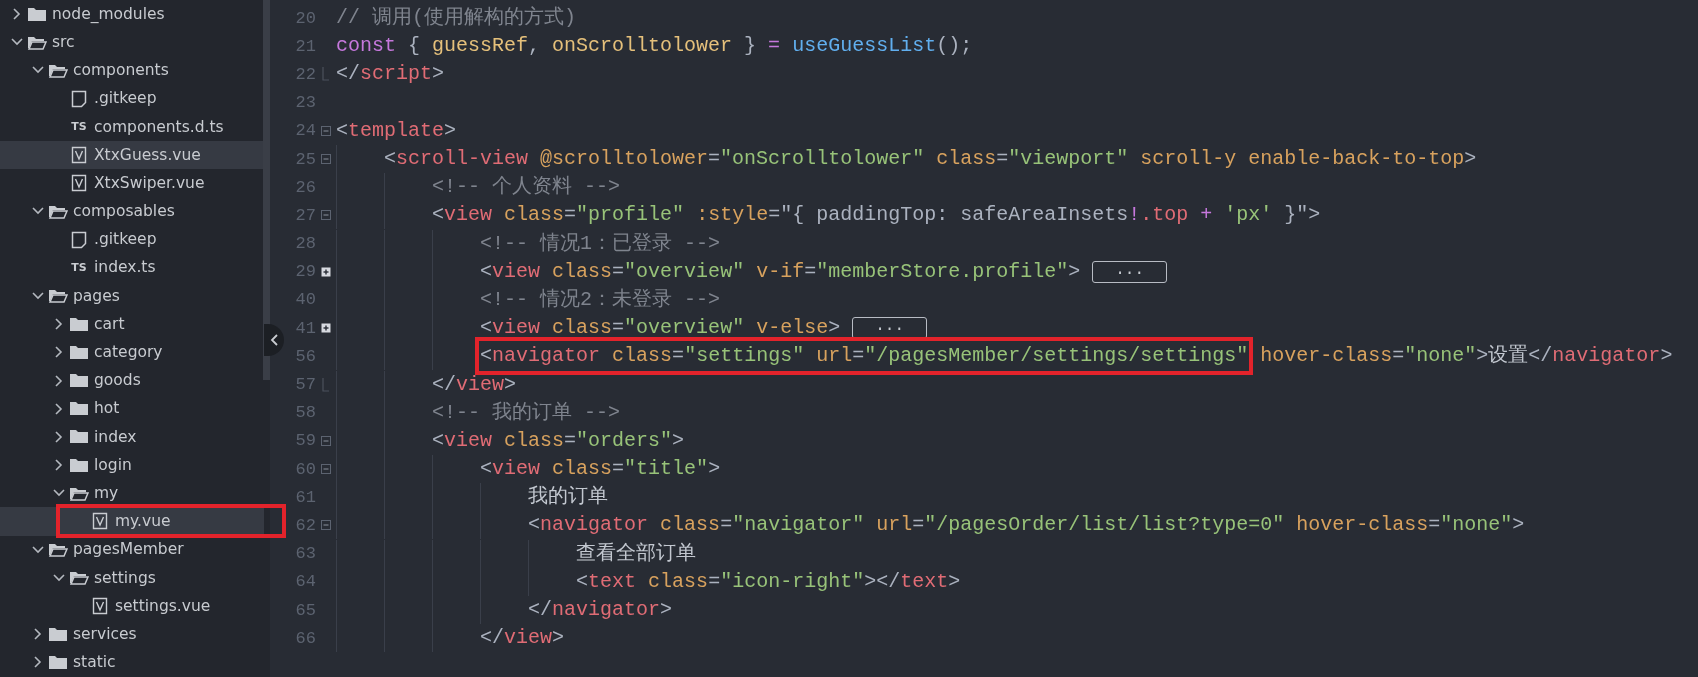 The height and width of the screenshot is (677, 1698). Describe the element at coordinates (132, 70) in the screenshot. I see `tree-item: components` at that location.